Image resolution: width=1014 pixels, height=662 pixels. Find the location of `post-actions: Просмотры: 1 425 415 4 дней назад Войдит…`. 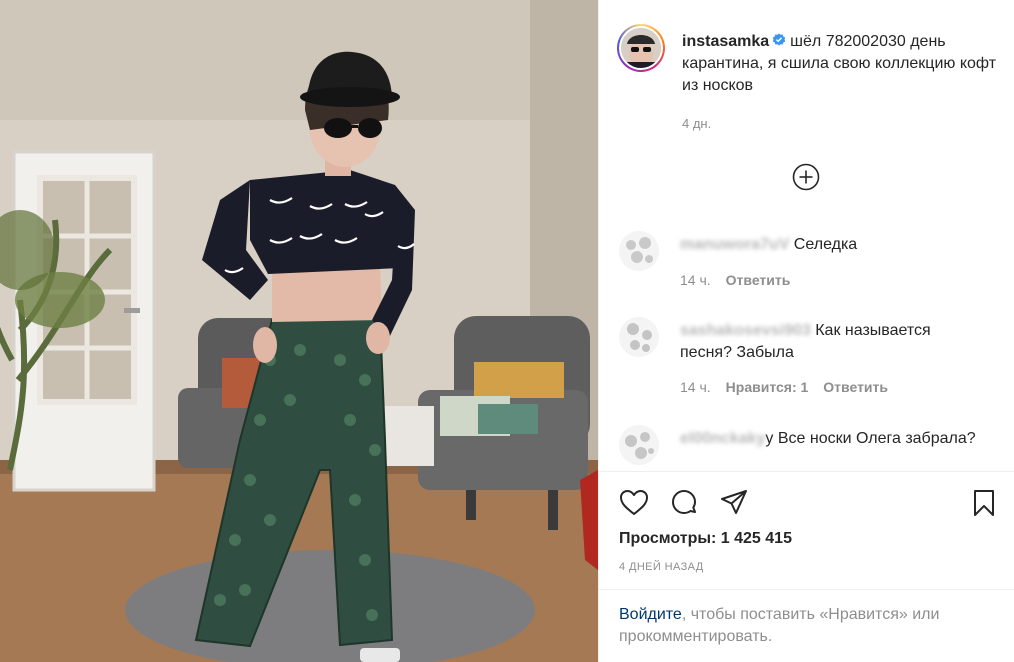

post-actions: Просмотры: 1 425 415 4 дней назад Войдит… is located at coordinates (806, 566).